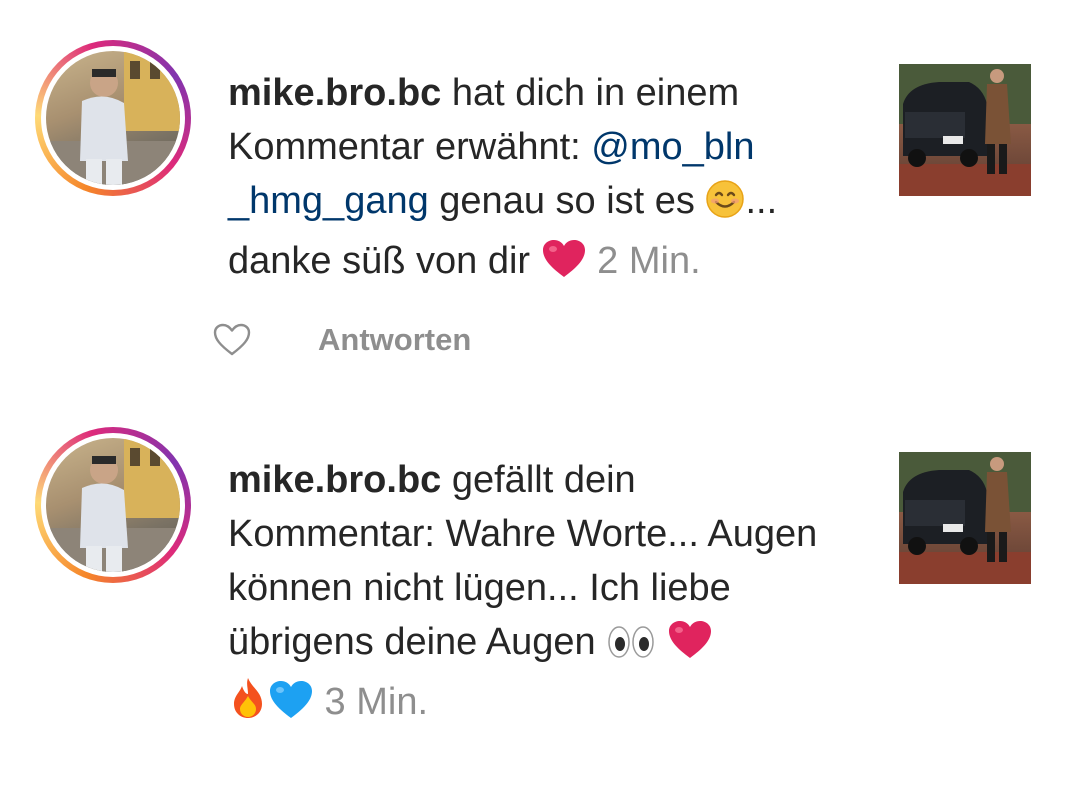 The image size is (1079, 792). I want to click on smiling-face-icon, so click(725, 206).